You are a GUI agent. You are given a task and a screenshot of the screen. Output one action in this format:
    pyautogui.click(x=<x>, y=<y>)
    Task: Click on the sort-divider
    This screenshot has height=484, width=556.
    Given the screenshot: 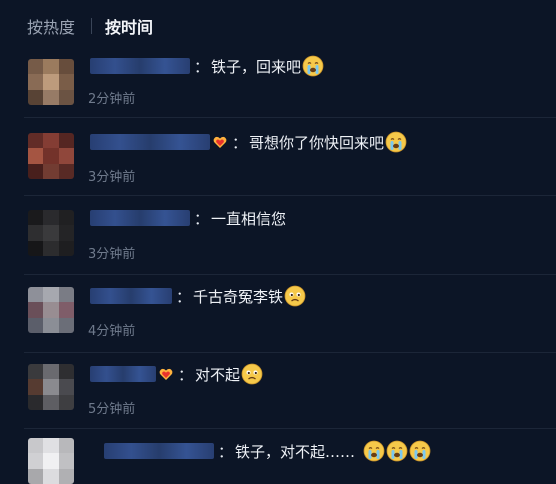 What is the action you would take?
    pyautogui.click(x=92, y=26)
    